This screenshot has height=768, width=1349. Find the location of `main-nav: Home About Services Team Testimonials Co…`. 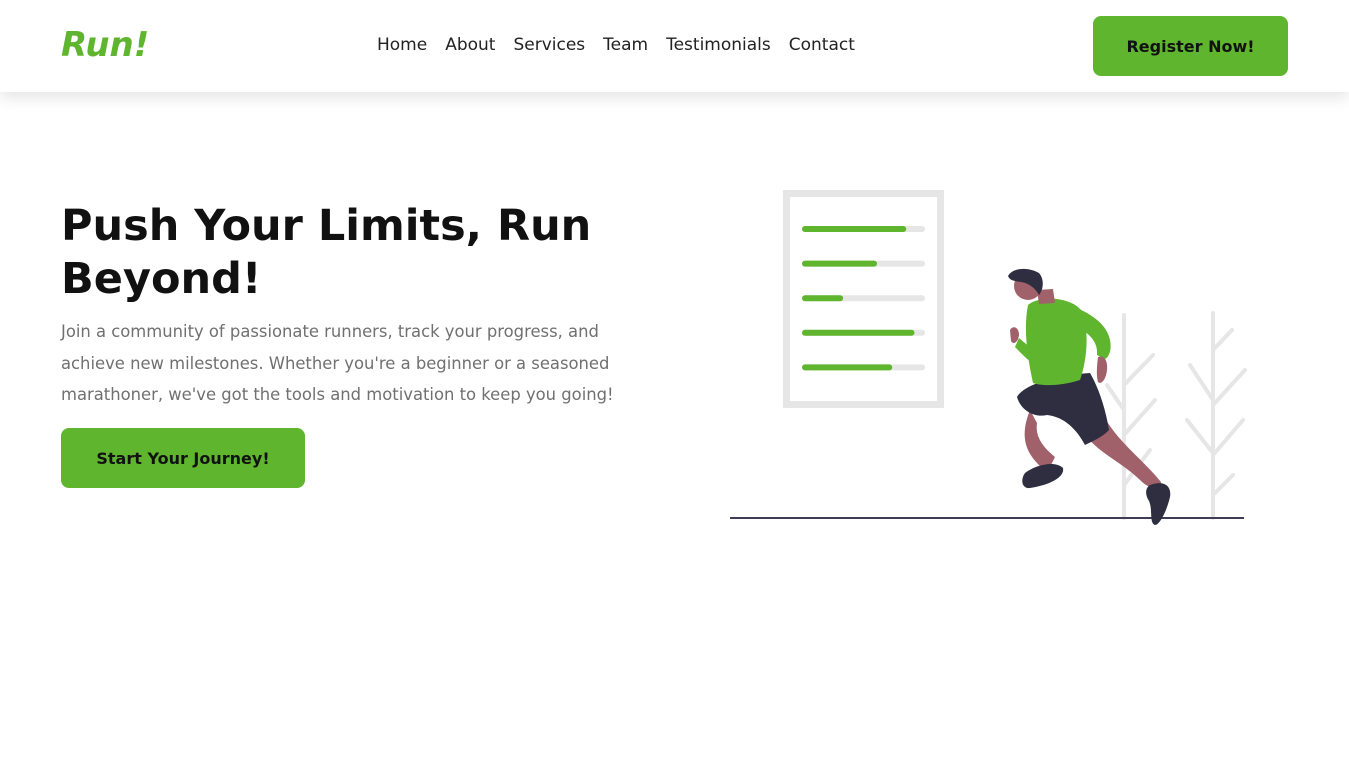

main-nav: Home About Services Team Testimonials Co… is located at coordinates (616, 45).